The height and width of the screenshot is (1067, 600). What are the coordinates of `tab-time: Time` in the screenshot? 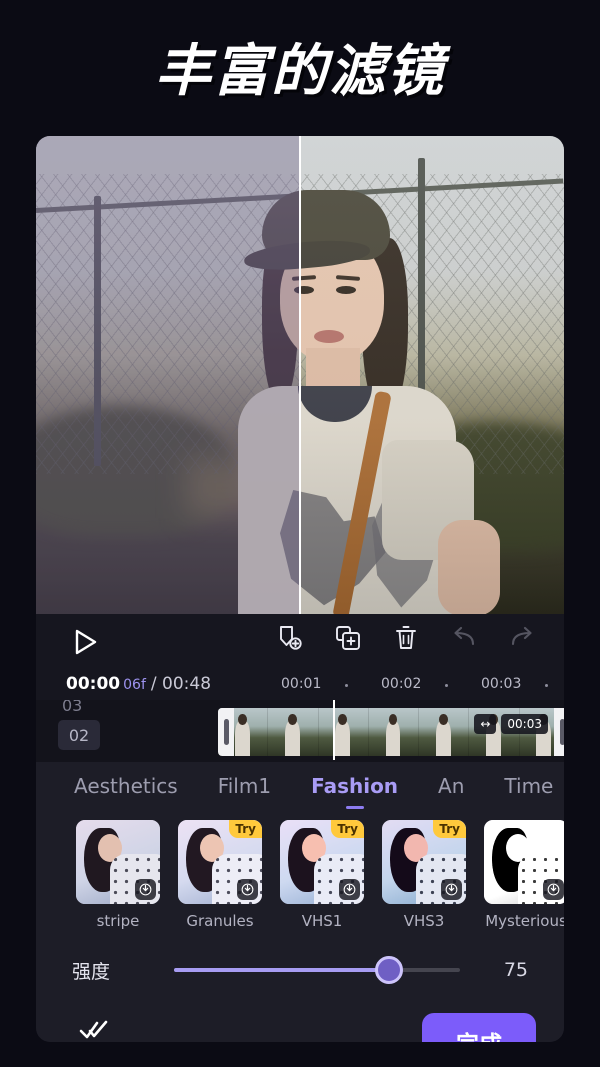 It's located at (528, 786).